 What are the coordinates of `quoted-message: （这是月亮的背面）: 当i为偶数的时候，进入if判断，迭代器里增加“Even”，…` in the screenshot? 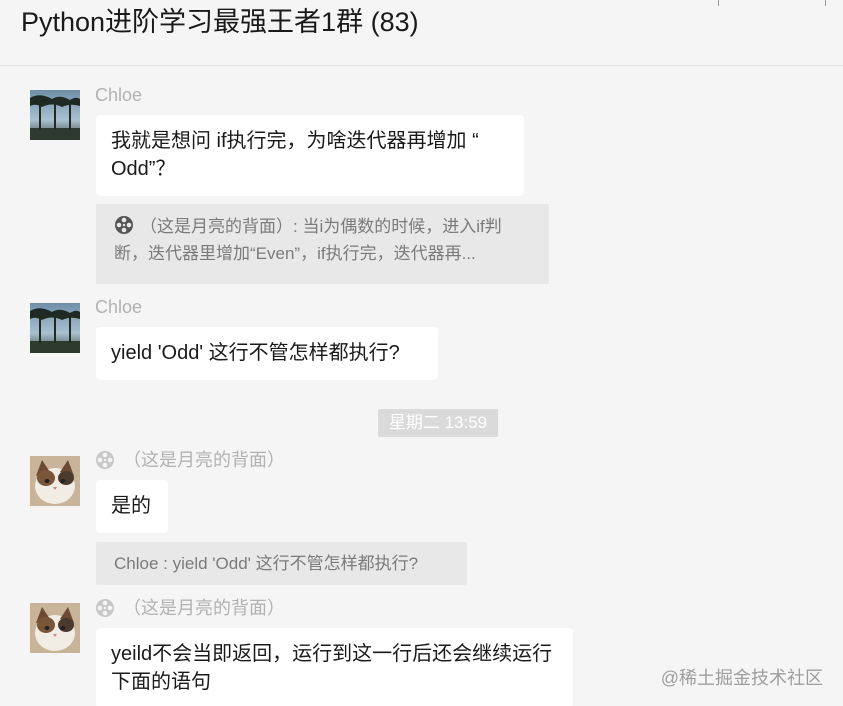 It's located at (322, 244).